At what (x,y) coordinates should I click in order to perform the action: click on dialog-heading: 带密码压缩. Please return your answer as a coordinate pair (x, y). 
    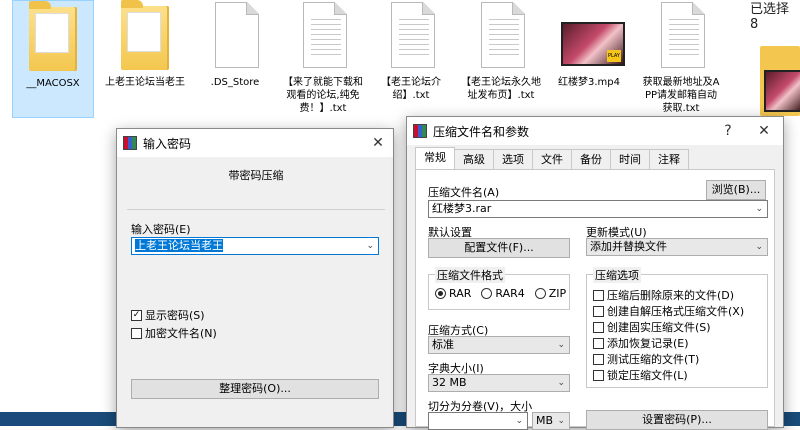
    Looking at the image, I should click on (256, 175).